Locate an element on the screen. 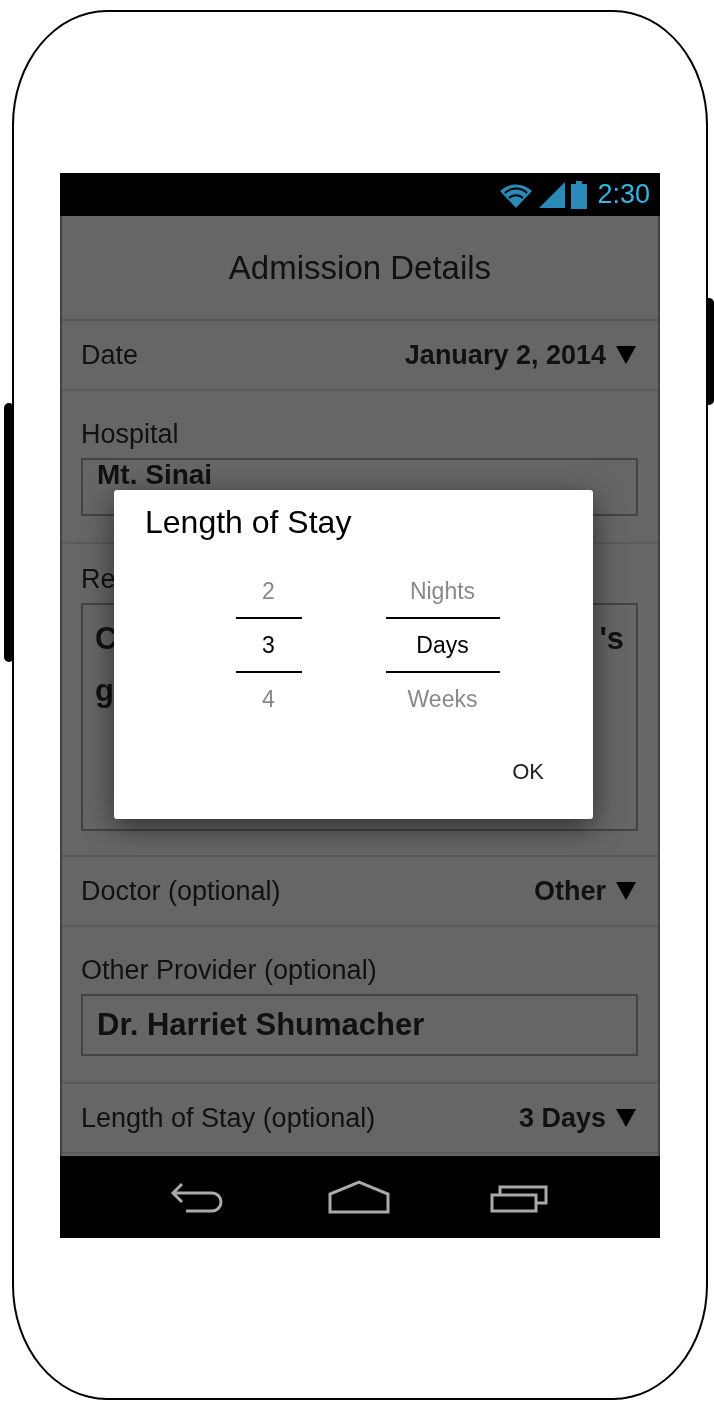 The image size is (714, 1408). field-label: Doctor (optional) is located at coordinates (181, 891).